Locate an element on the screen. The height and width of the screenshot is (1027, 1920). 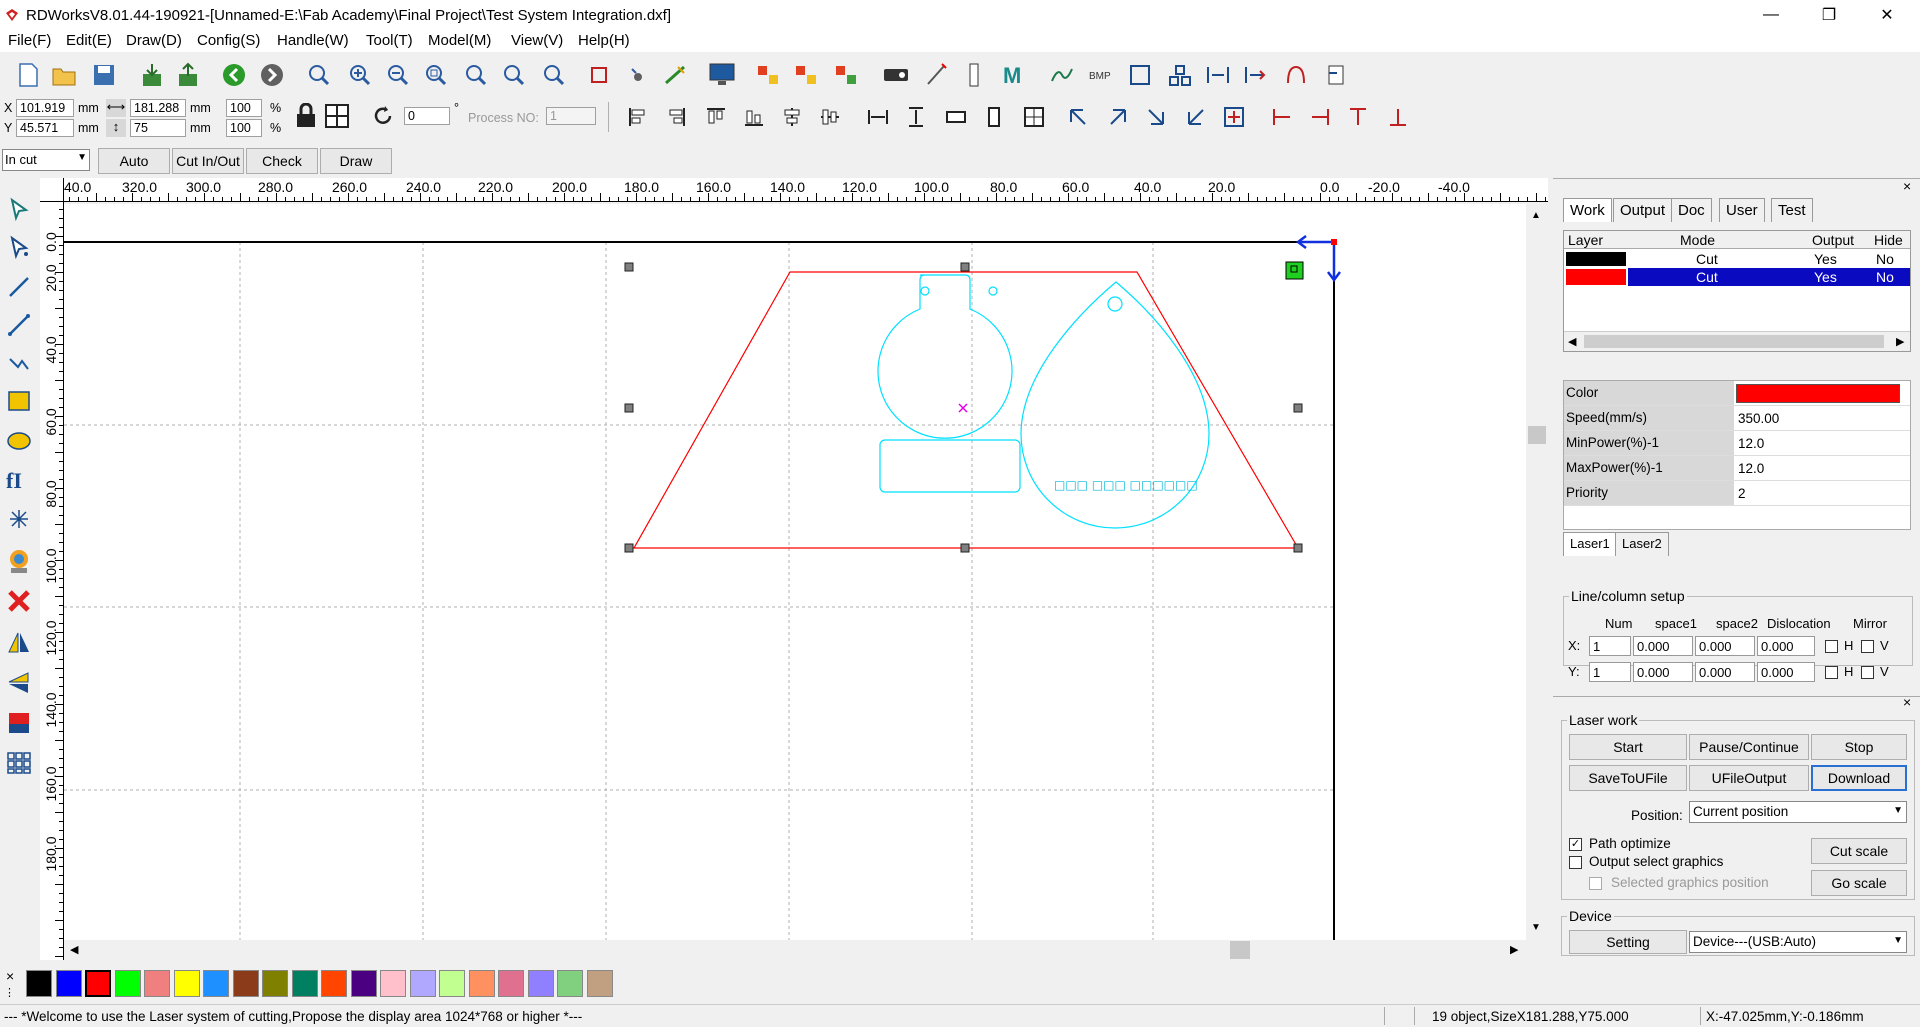
menu-view: View(V) is located at coordinates (537, 40).